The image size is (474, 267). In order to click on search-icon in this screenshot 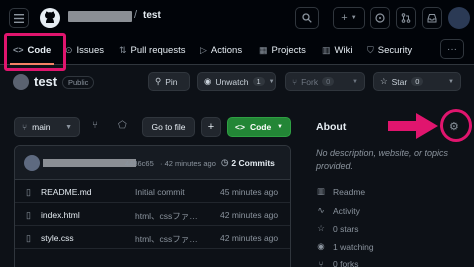, I will do `click(307, 18)`.